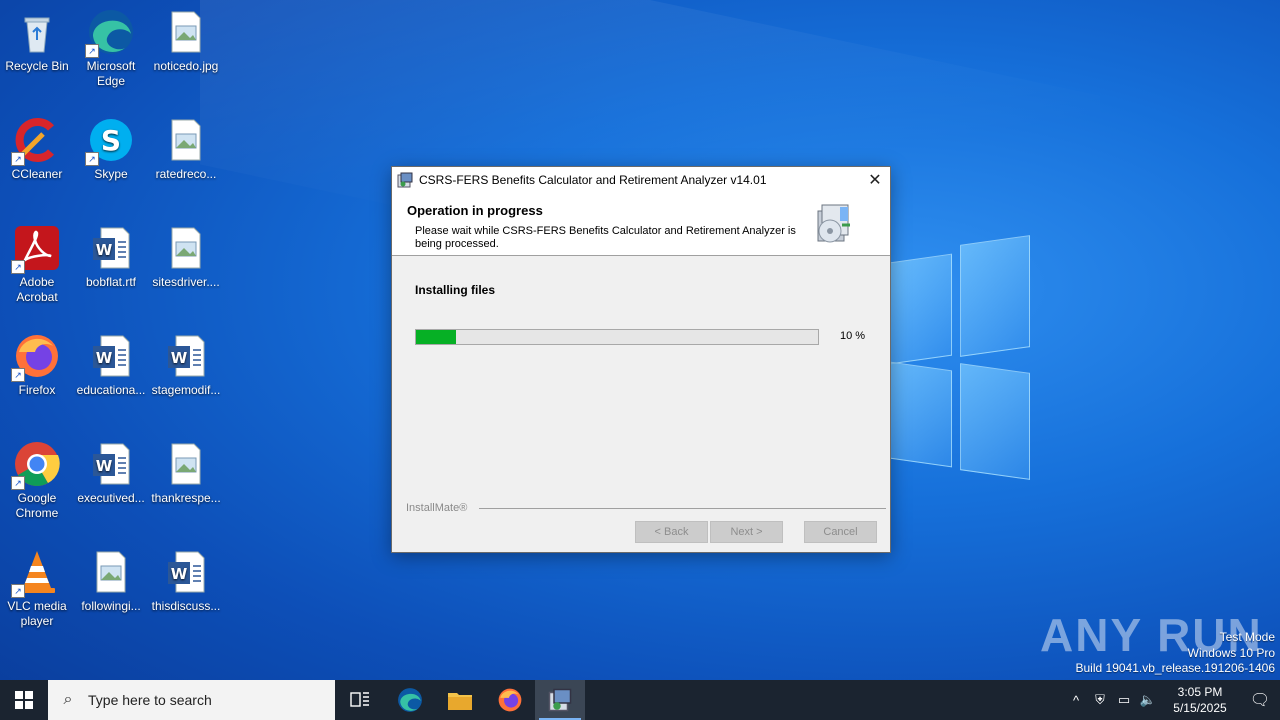 The height and width of the screenshot is (720, 1280). I want to click on system-tray: ^ ⛨ ▭ 🔈 3:05 PM 5/15/2025 🗨, so click(1172, 700).